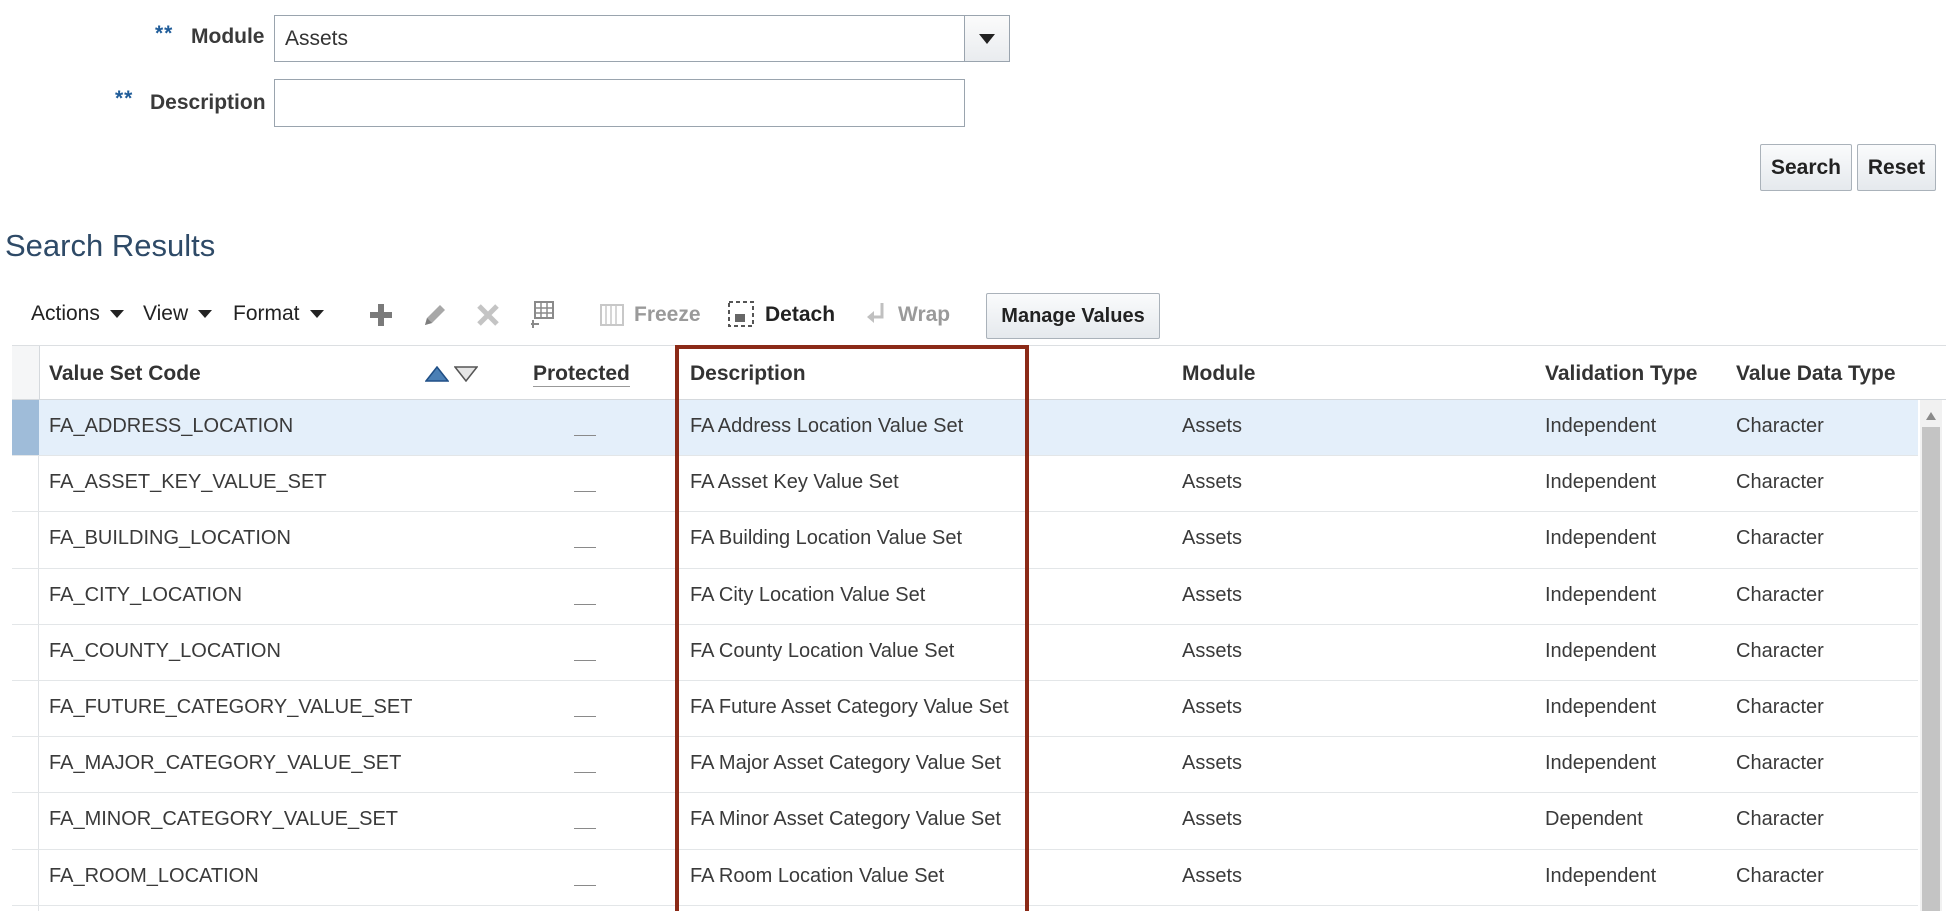 The width and height of the screenshot is (1956, 911). What do you see at coordinates (125, 374) in the screenshot?
I see `column-header-code: Value Set Code` at bounding box center [125, 374].